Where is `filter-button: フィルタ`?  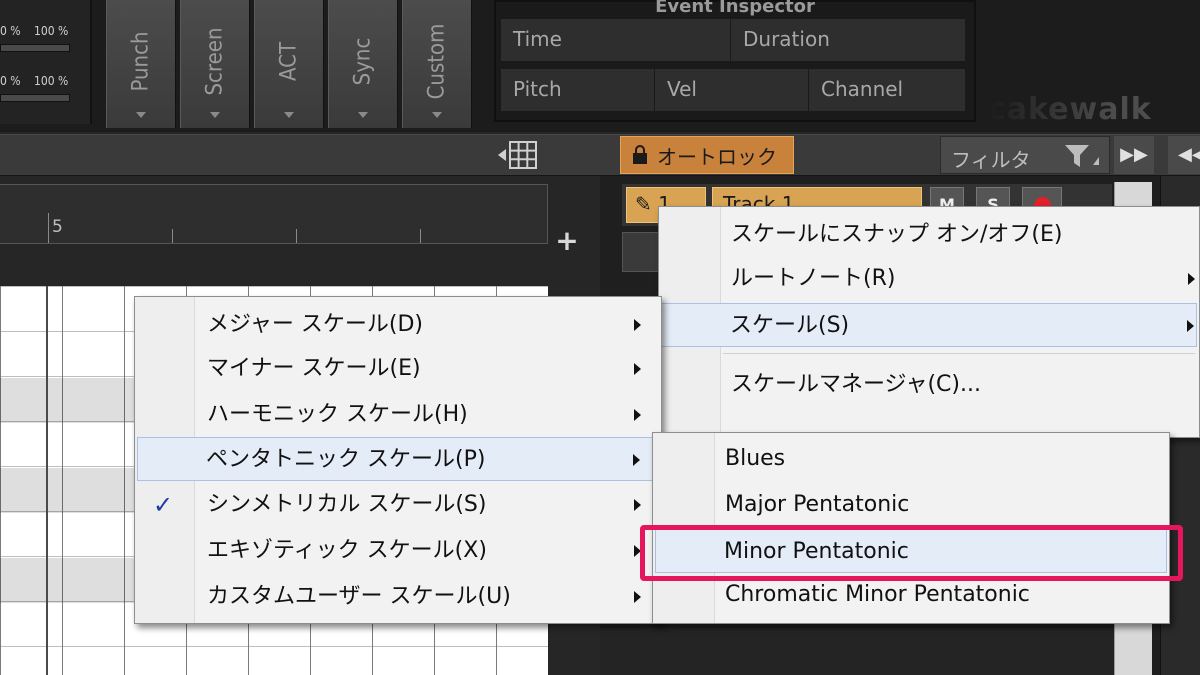
filter-button: フィルタ is located at coordinates (1025, 155).